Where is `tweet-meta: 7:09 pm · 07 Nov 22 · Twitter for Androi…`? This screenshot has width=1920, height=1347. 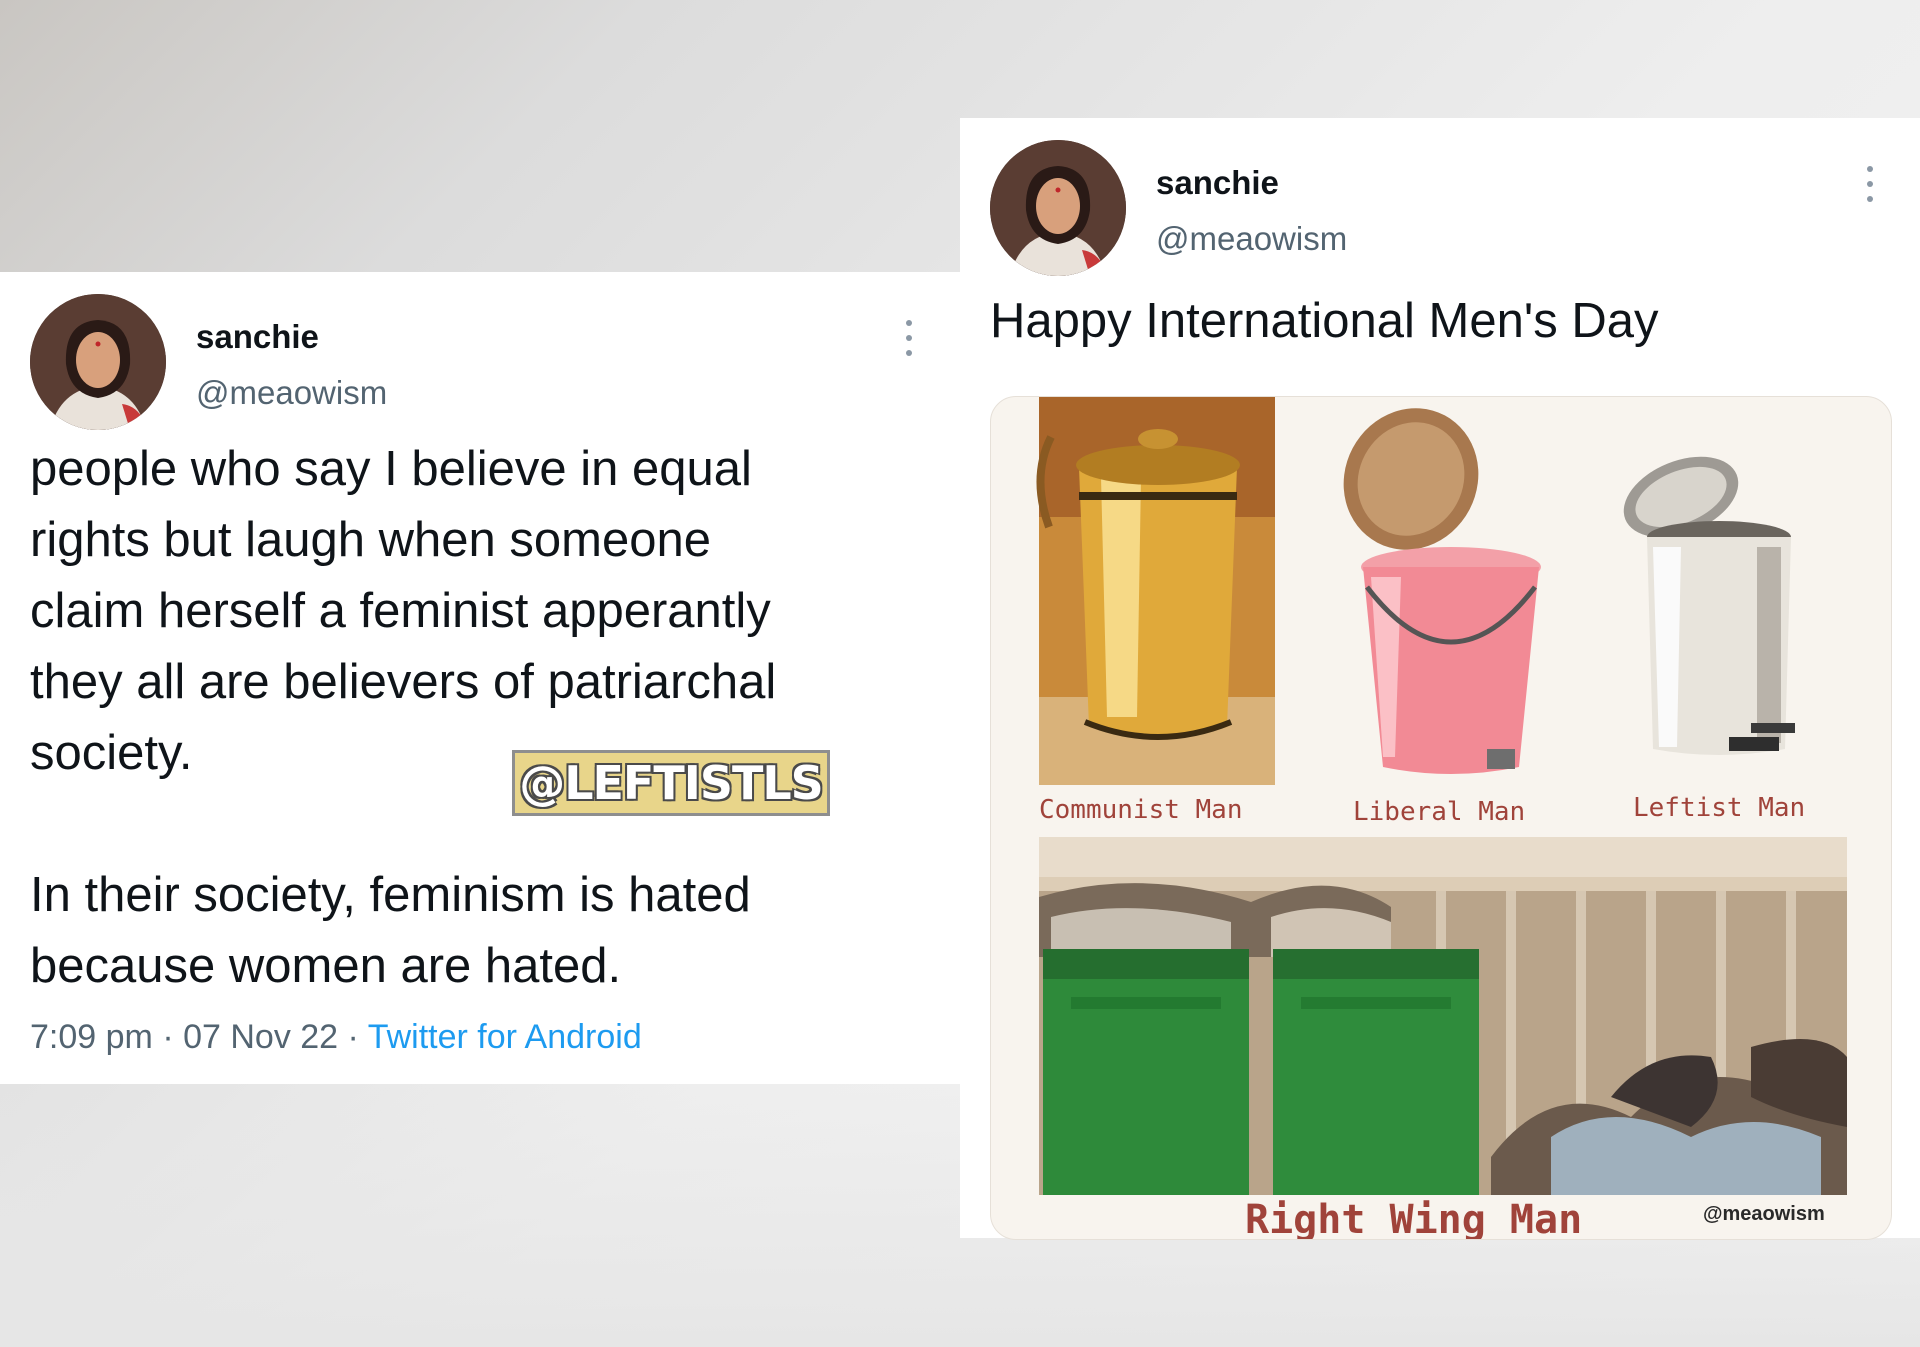
tweet-meta: 7:09 pm · 07 Nov 22 · Twitter for Androi… is located at coordinates (336, 1037).